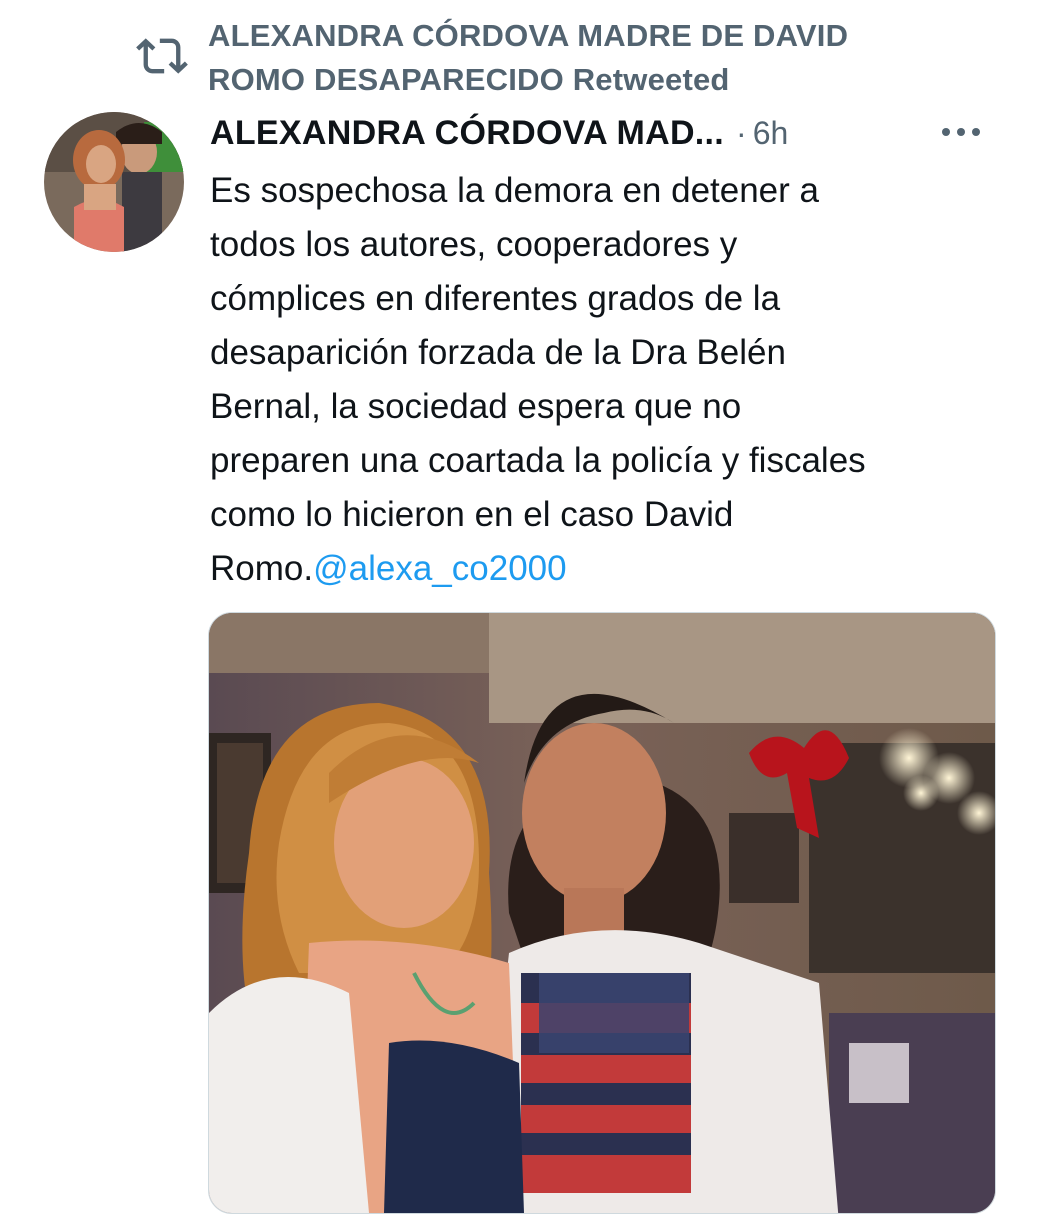  What do you see at coordinates (961, 132) in the screenshot?
I see `more-horizontal-icon` at bounding box center [961, 132].